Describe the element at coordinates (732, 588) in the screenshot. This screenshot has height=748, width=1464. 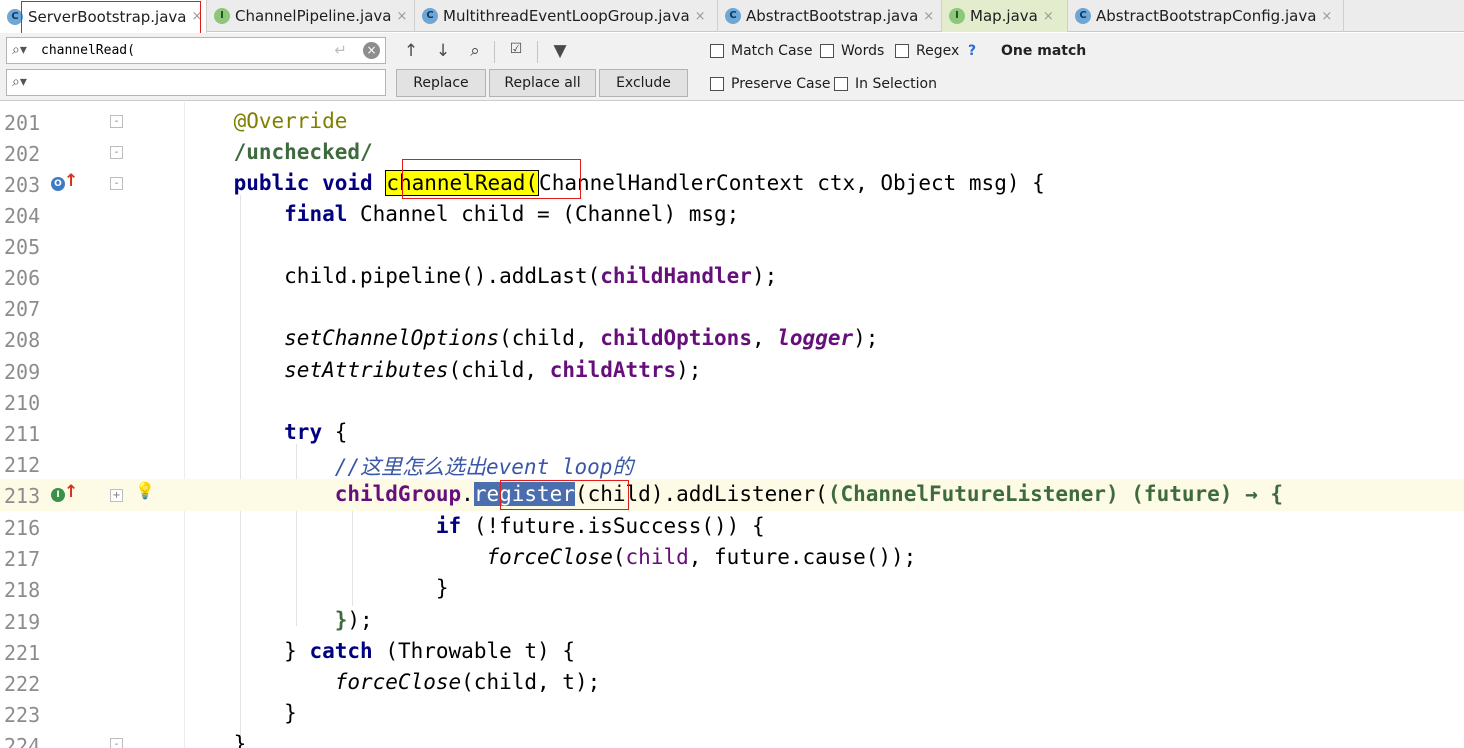
I see `code-line: 218 }` at that location.